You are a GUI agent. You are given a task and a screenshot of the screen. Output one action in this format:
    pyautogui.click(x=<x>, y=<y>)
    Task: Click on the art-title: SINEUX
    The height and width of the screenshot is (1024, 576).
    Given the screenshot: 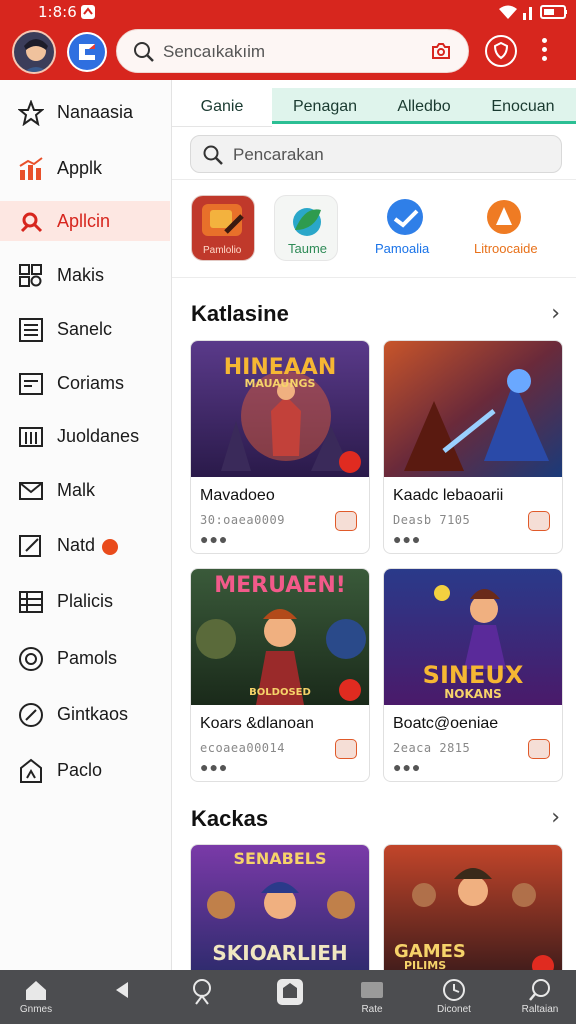 What is the action you would take?
    pyautogui.click(x=473, y=675)
    